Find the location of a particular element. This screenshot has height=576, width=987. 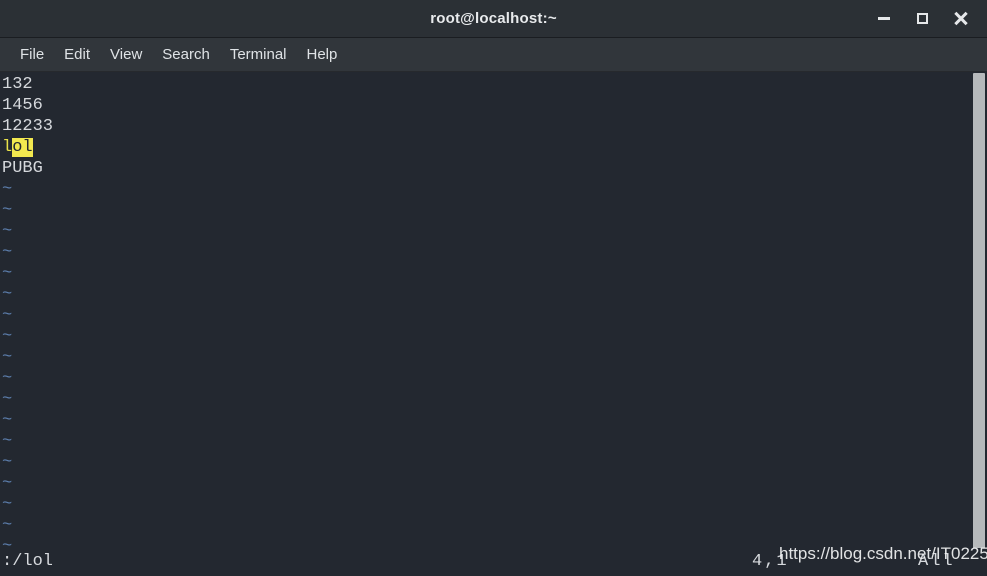

close-icon is located at coordinates (960, 18).